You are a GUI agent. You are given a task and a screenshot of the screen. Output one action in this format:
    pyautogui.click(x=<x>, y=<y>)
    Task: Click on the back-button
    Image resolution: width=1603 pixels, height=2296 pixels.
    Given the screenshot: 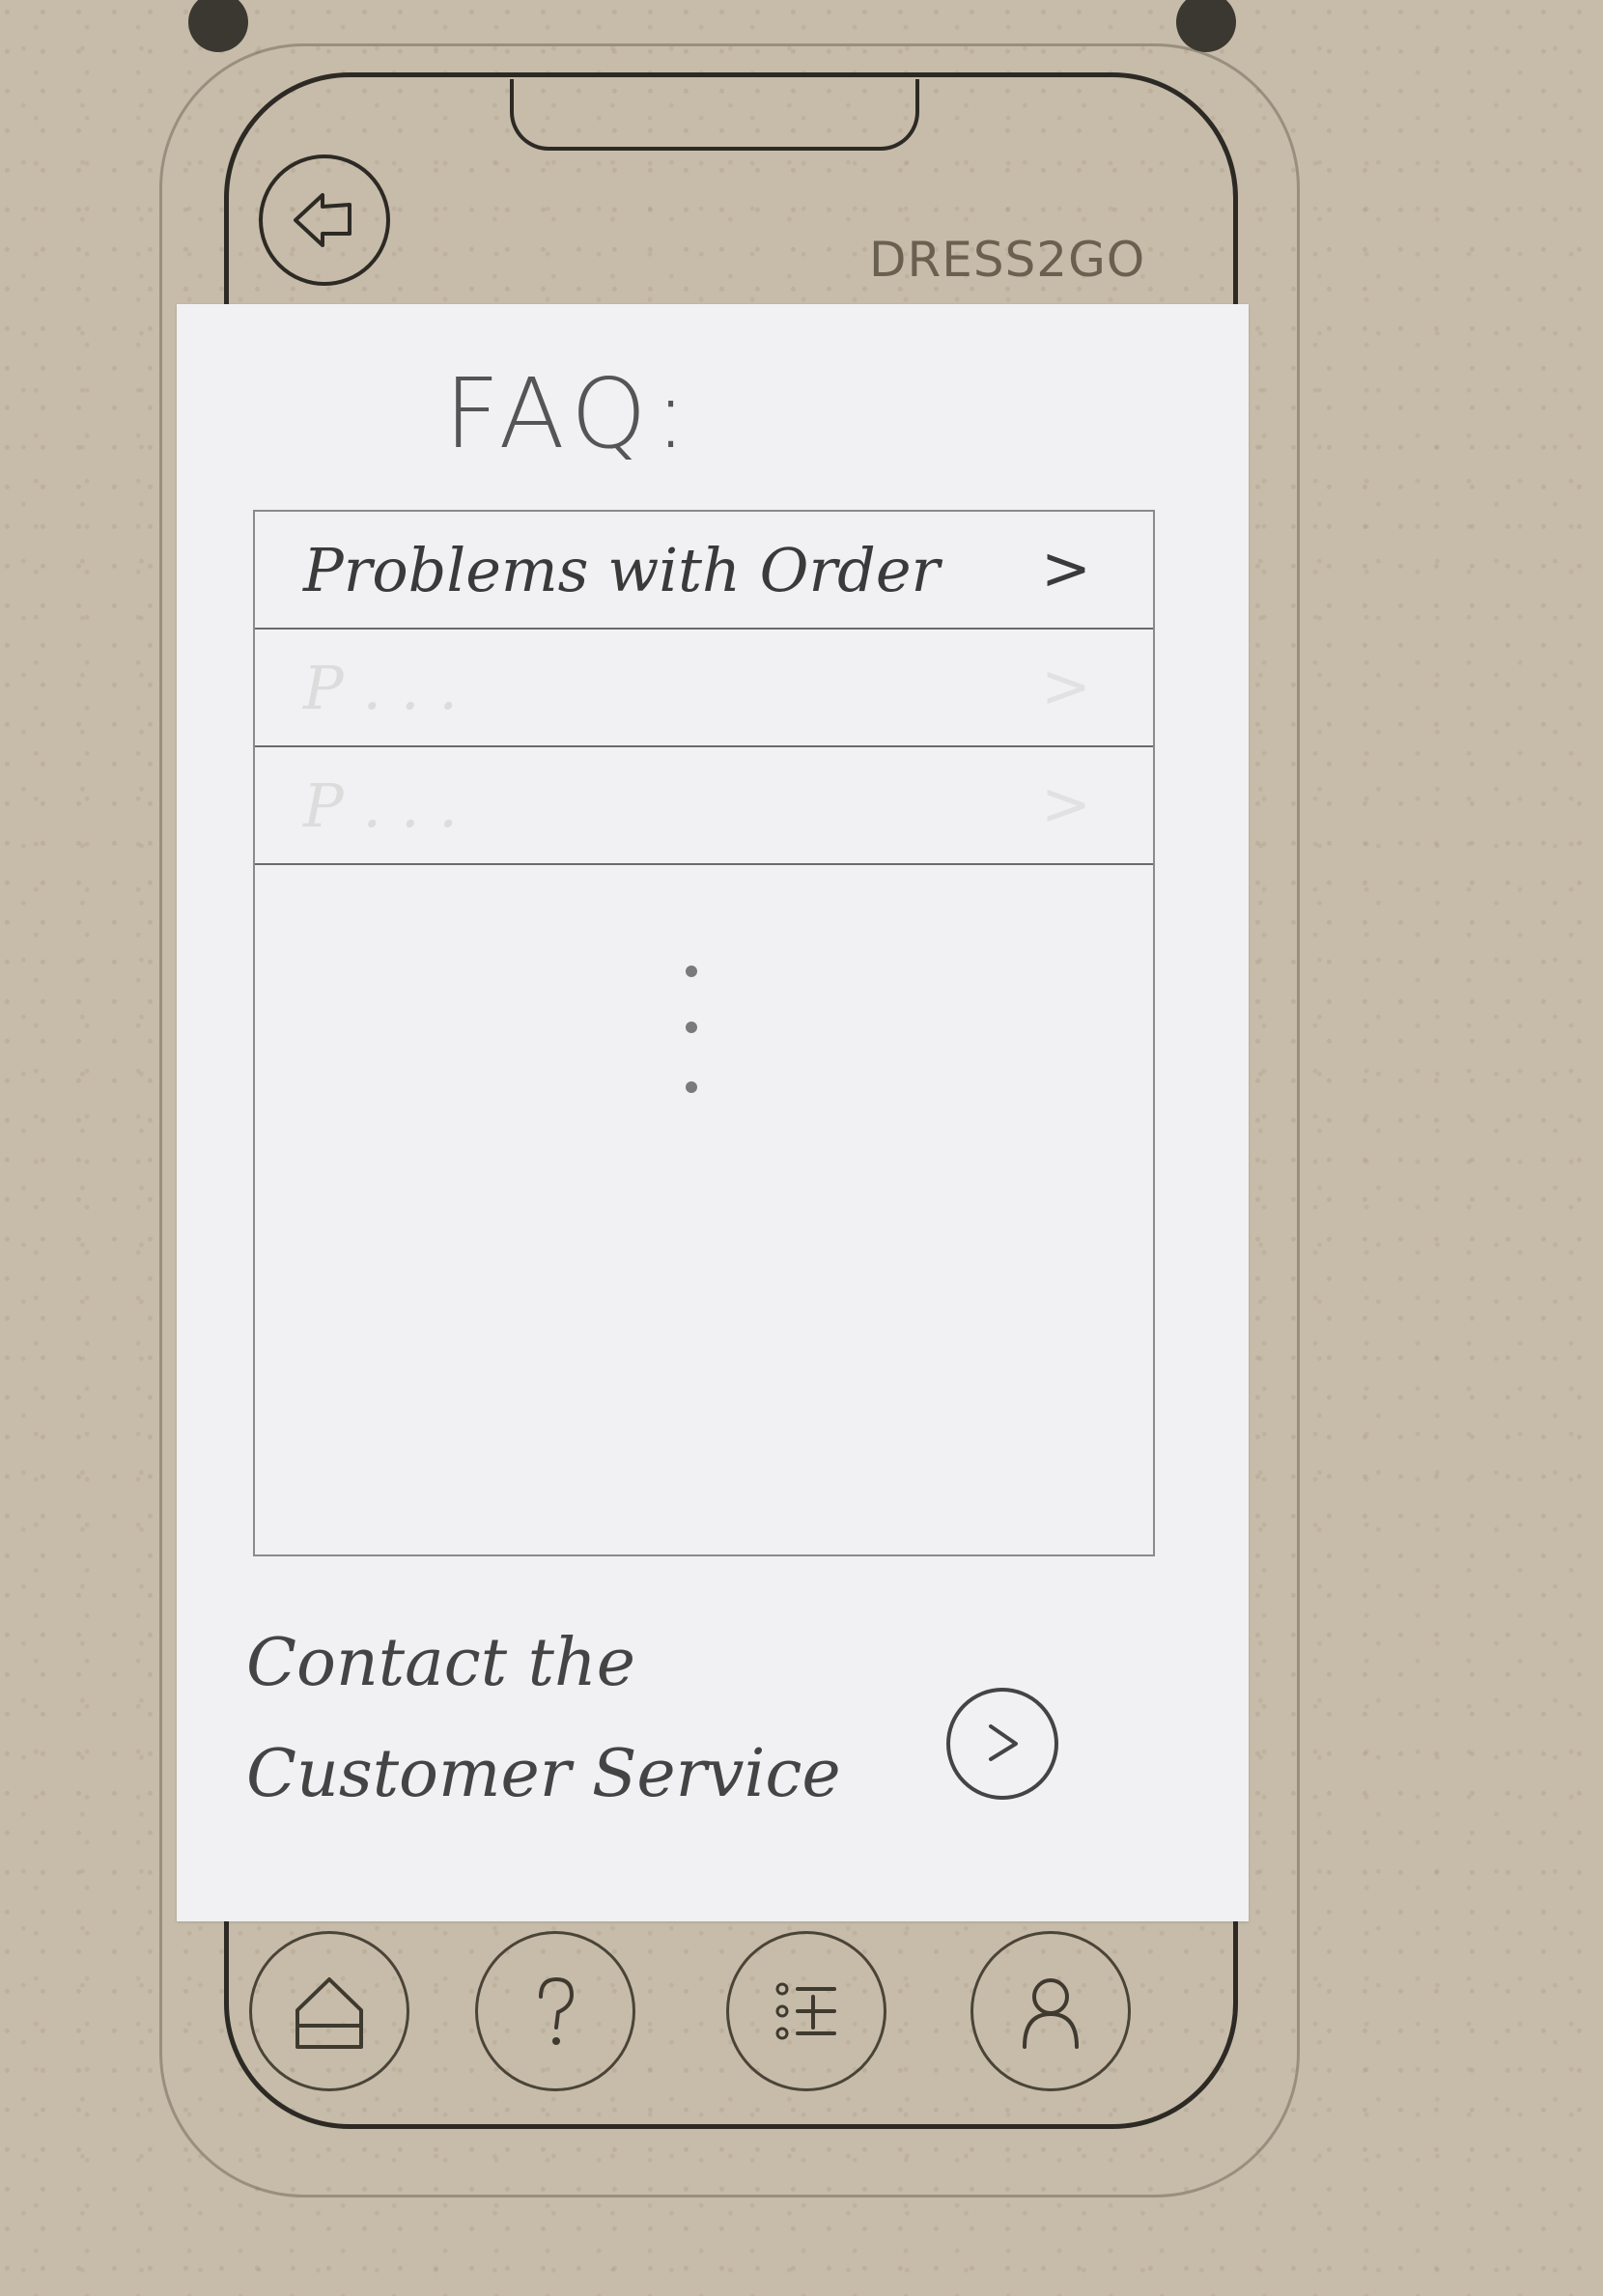 What is the action you would take?
    pyautogui.click(x=324, y=220)
    